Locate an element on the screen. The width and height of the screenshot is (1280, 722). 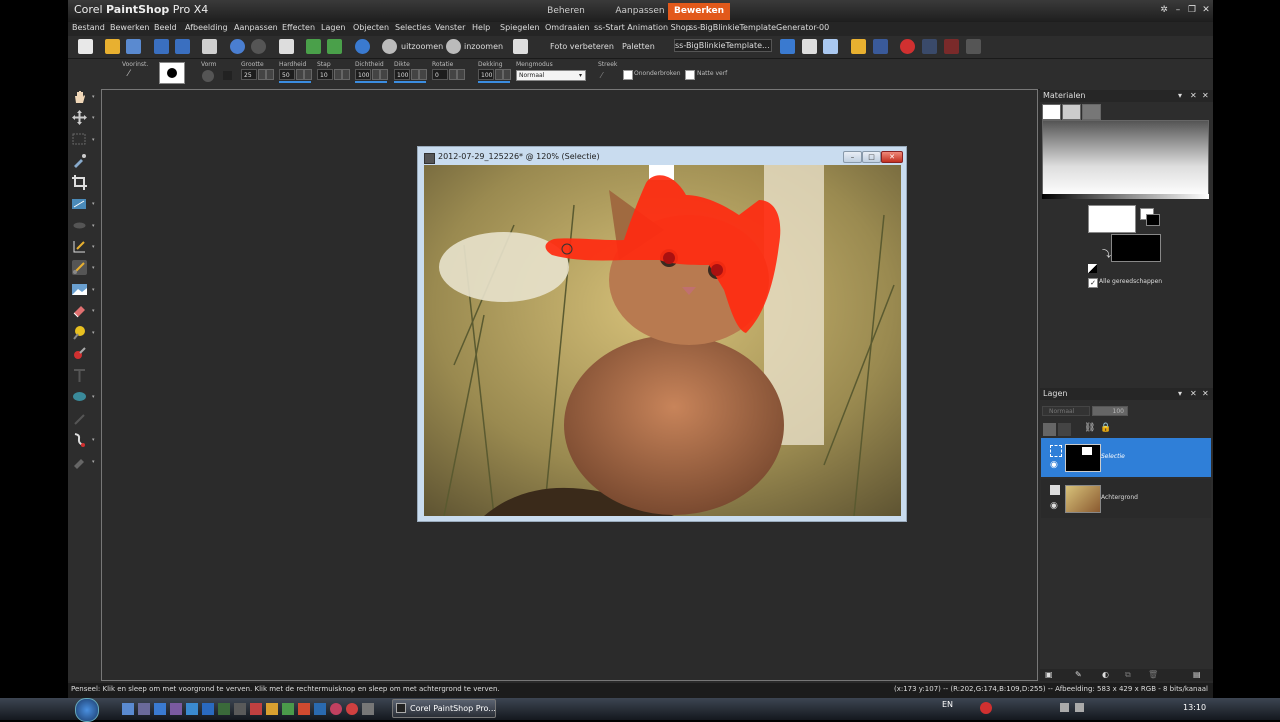
menu-bewerken: Bewerken is located at coordinates (130, 27).